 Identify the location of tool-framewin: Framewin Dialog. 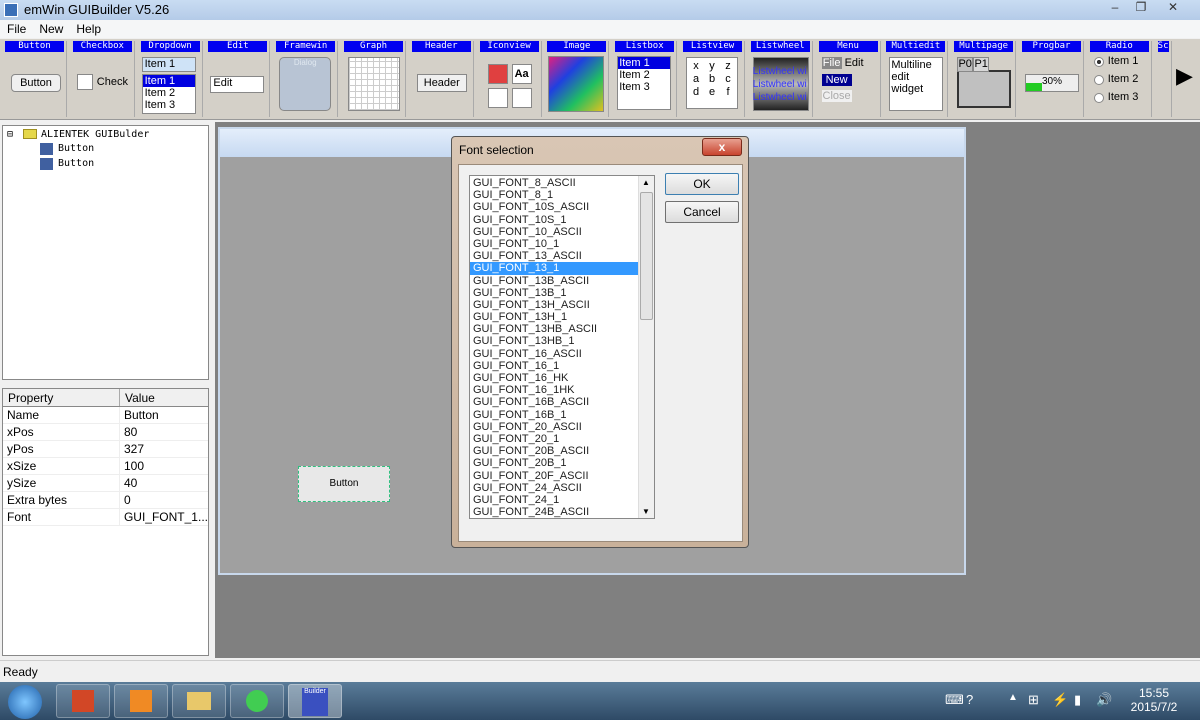
(306, 79).